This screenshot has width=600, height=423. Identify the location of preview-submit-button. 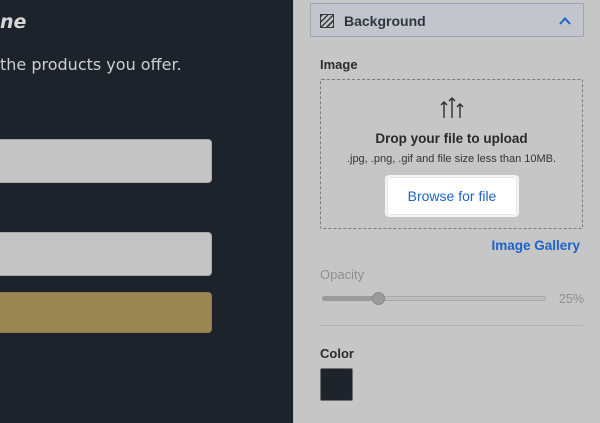
(106, 312).